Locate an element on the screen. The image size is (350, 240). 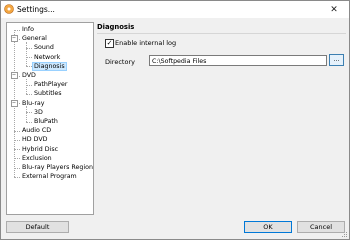
tree-item-label: DVD is located at coordinates (29, 75).